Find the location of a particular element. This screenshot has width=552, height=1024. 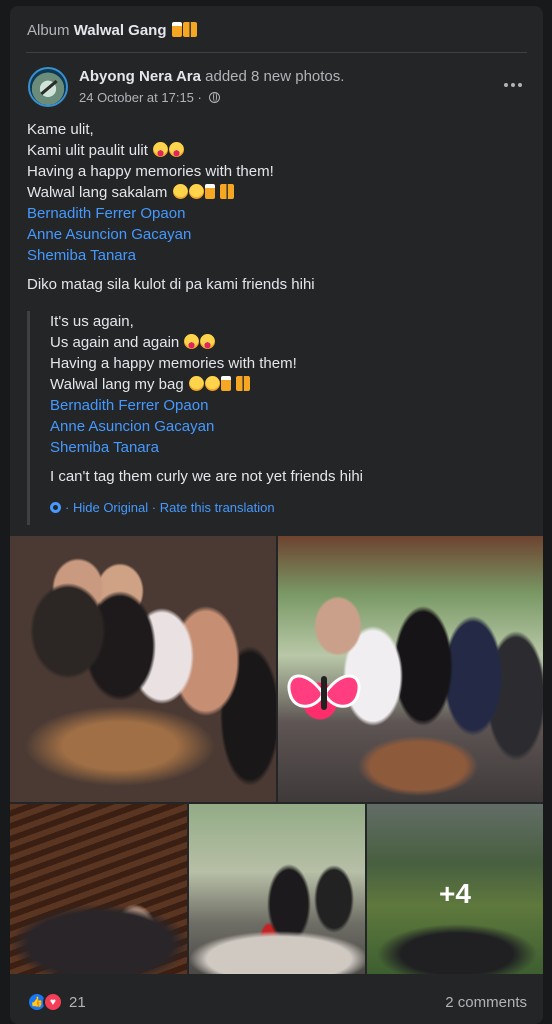

reactions-summary: 👍 ♥ 21 is located at coordinates (56, 1002).